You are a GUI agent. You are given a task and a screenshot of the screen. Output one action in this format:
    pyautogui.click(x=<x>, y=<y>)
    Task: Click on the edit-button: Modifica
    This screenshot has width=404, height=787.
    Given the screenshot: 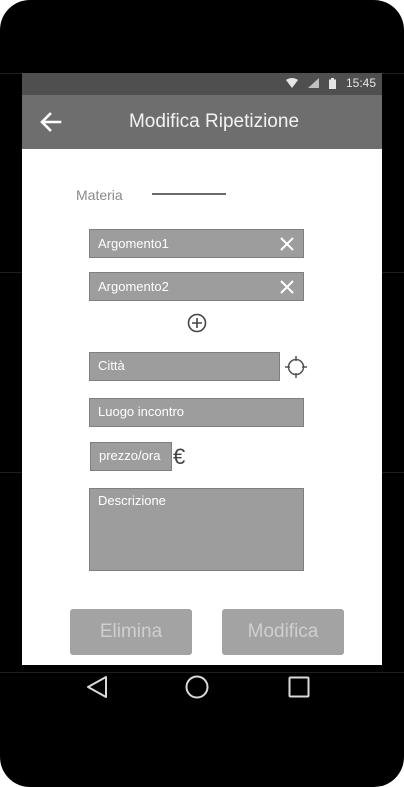 What is the action you would take?
    pyautogui.click(x=283, y=632)
    